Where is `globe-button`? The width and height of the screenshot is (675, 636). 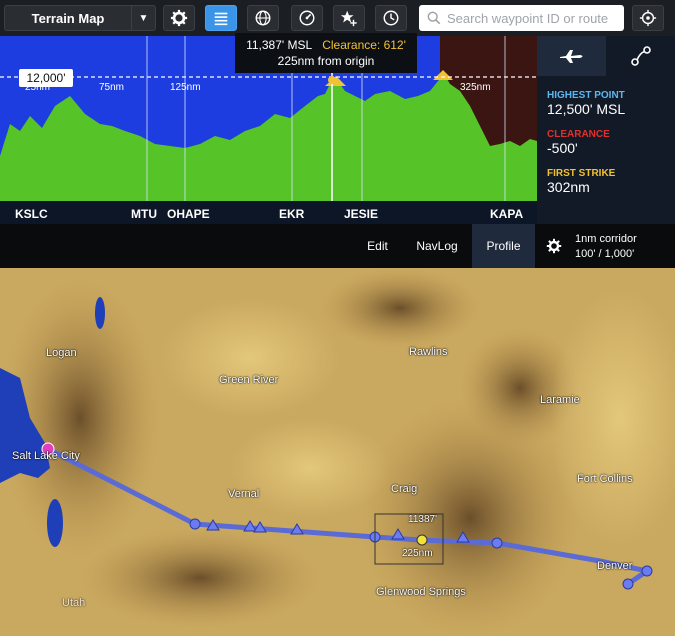 globe-button is located at coordinates (263, 18).